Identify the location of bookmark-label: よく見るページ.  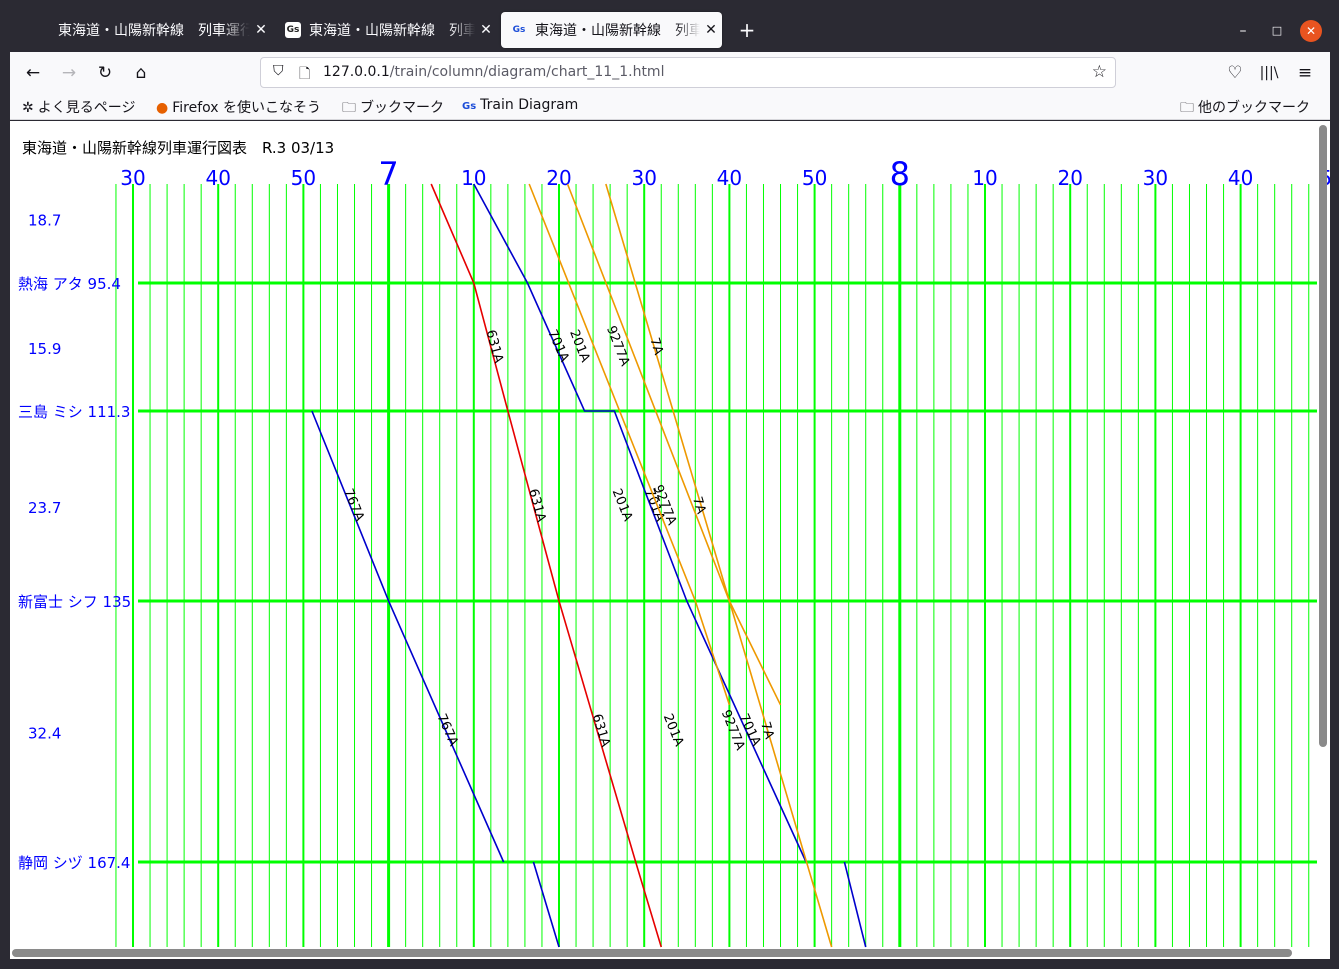
(86, 108).